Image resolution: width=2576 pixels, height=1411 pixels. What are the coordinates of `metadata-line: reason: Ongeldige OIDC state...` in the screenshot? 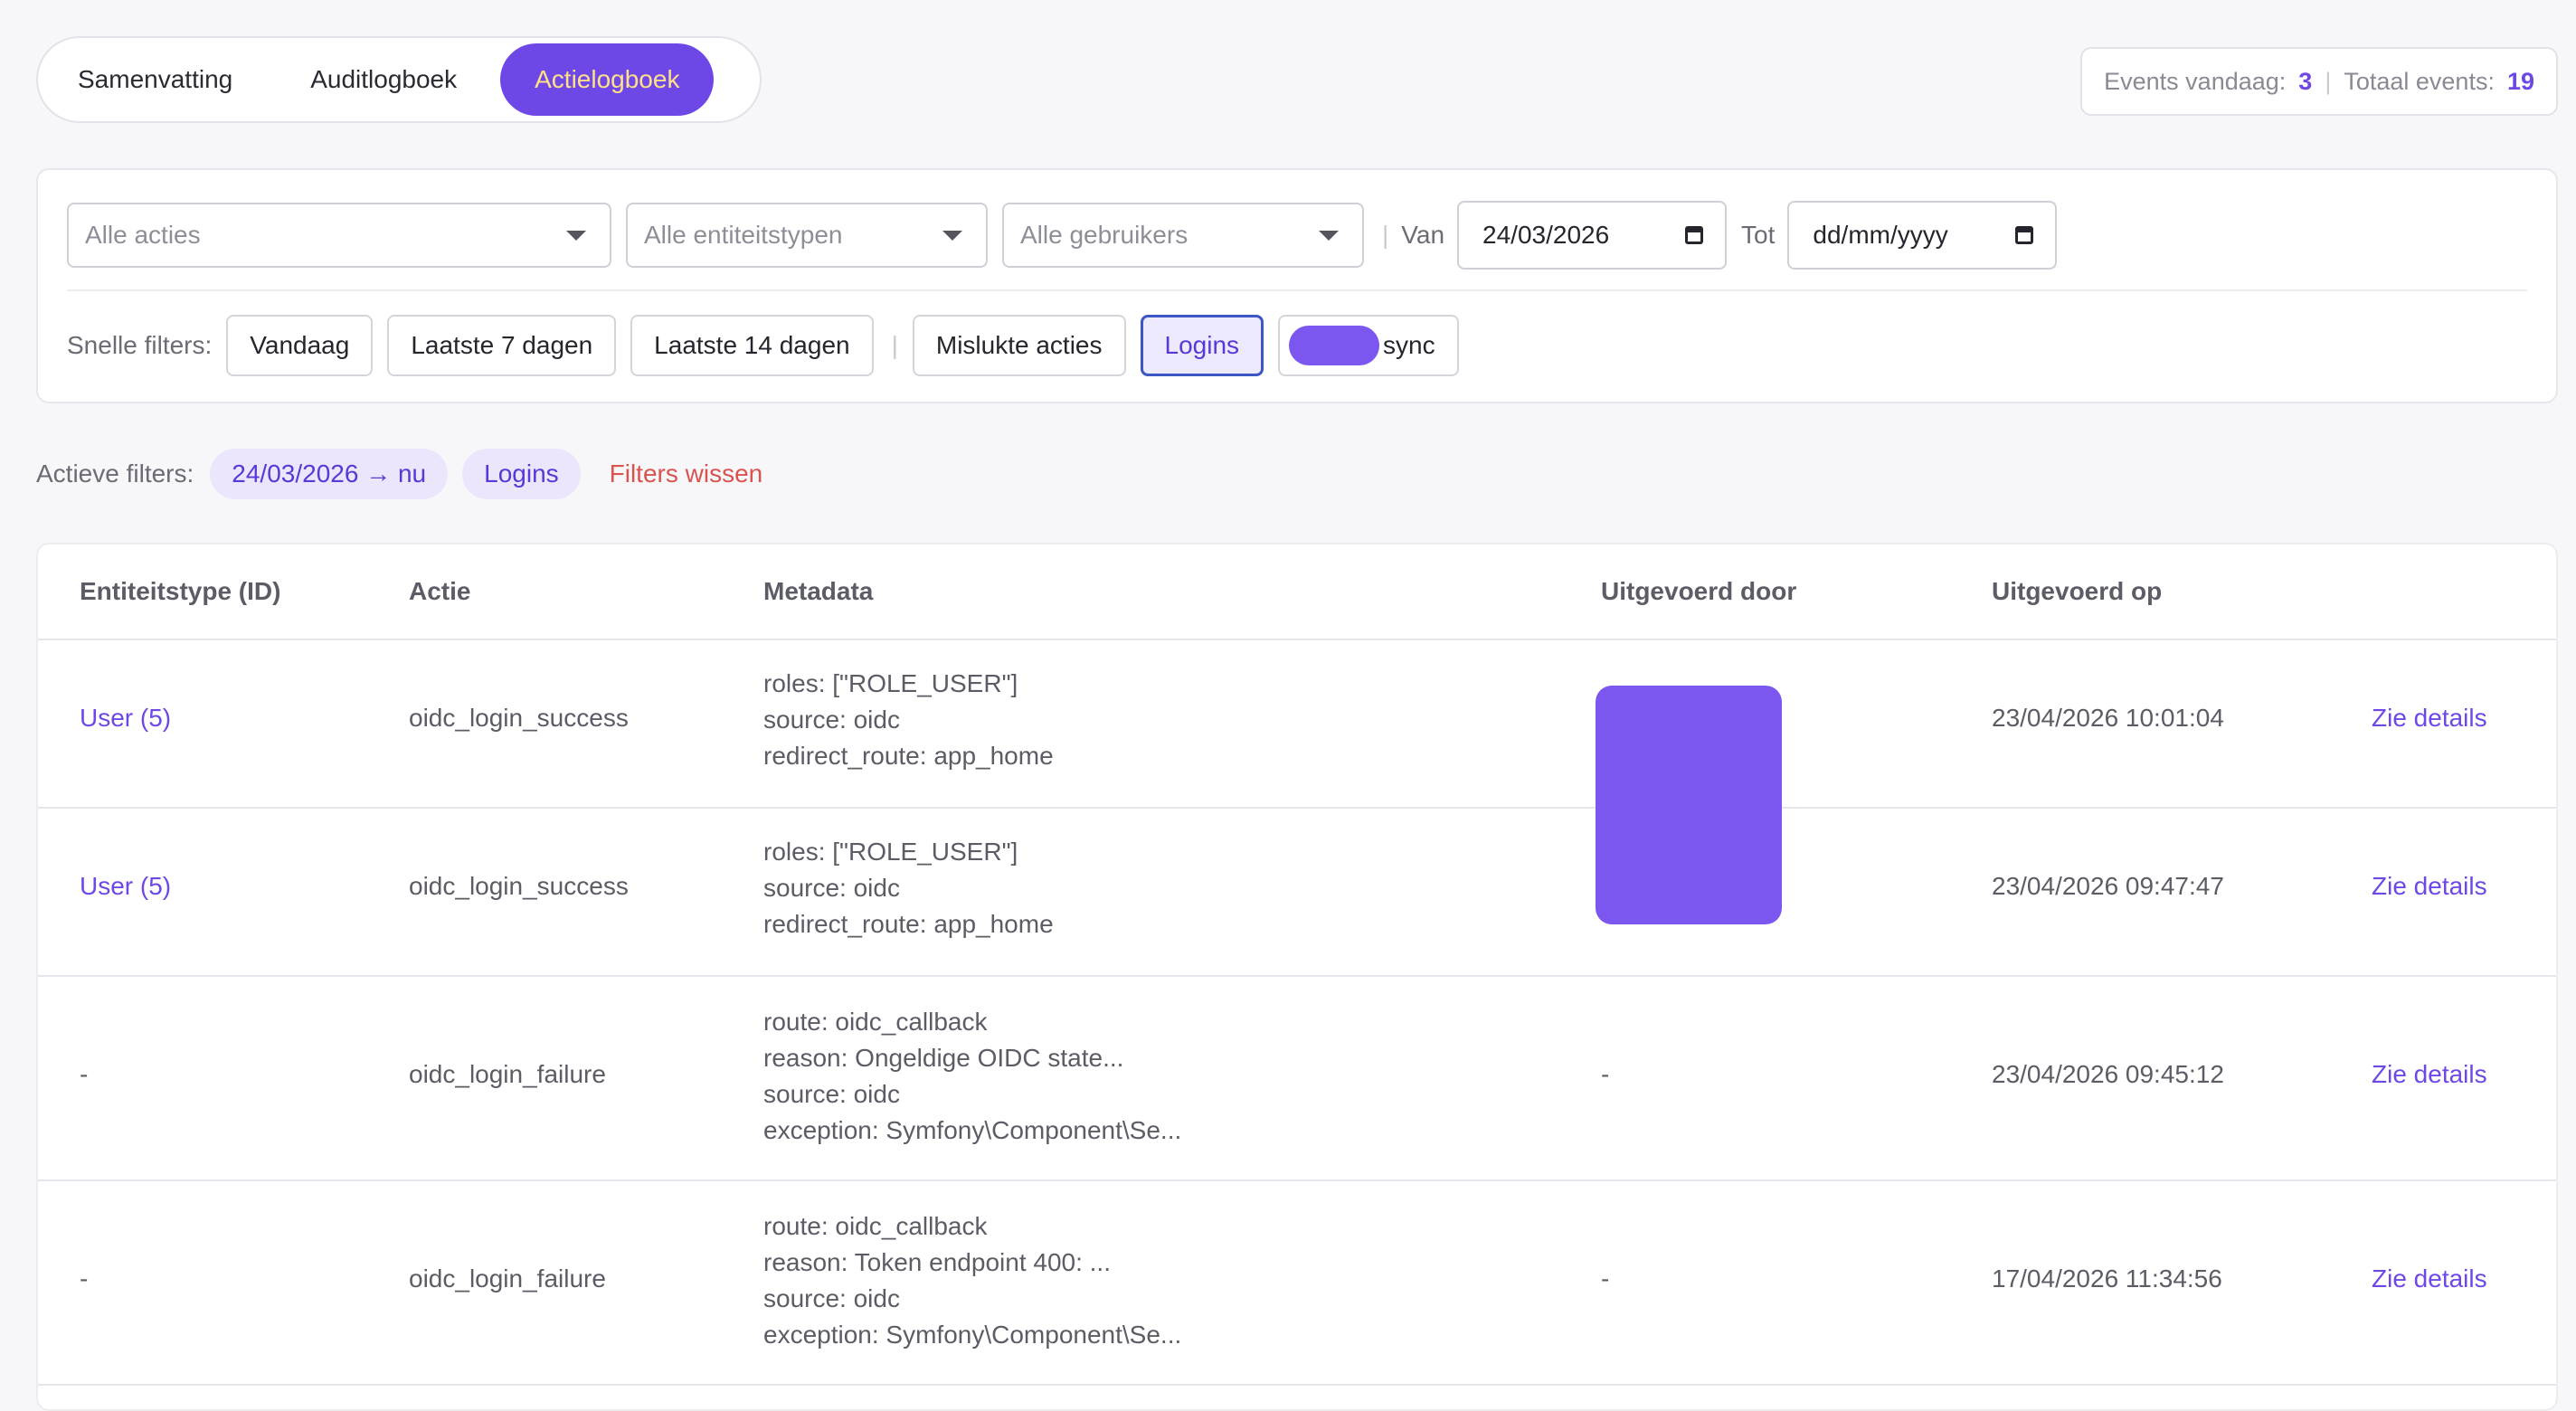 It's located at (944, 1058).